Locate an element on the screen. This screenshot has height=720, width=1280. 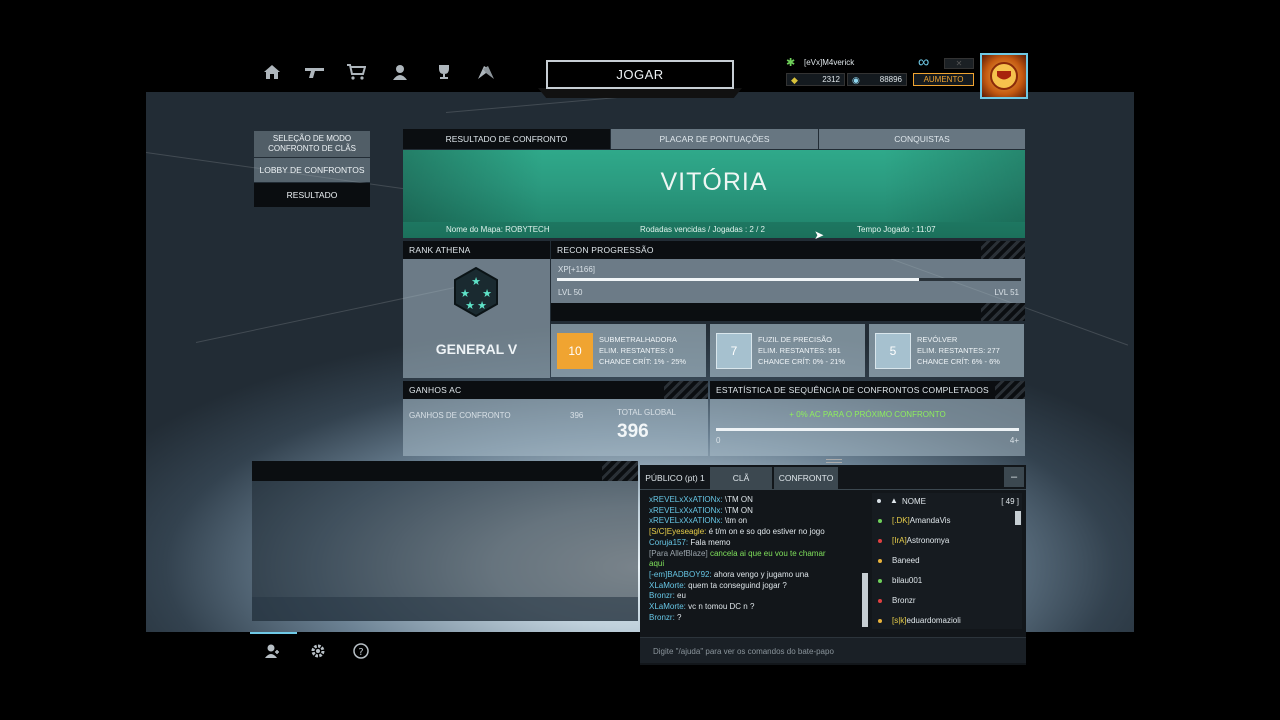
flags-icon is located at coordinates (486, 72).